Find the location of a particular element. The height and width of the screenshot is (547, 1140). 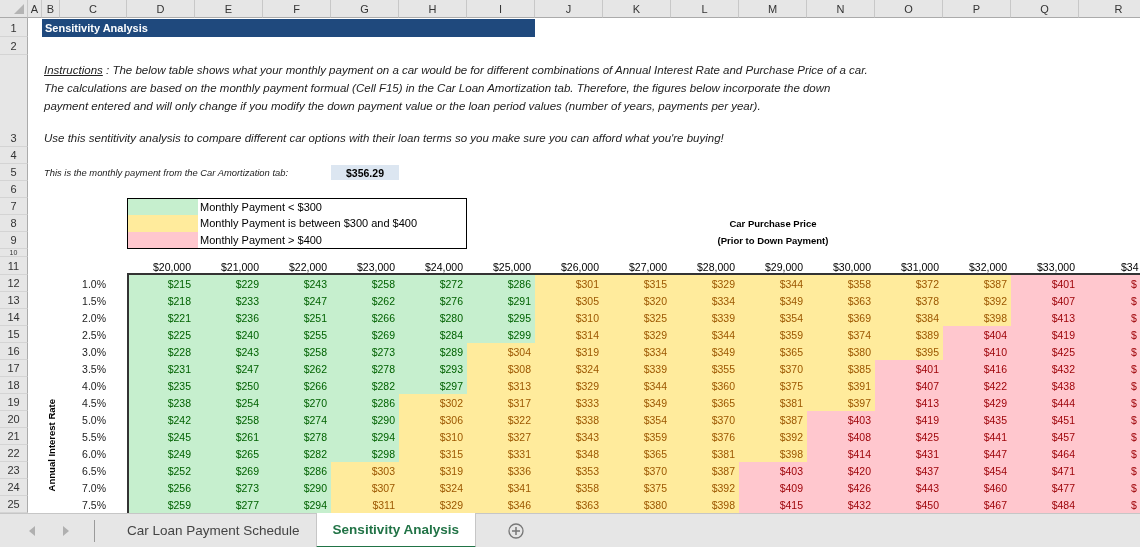

table-cell: $272 is located at coordinates (433, 283).